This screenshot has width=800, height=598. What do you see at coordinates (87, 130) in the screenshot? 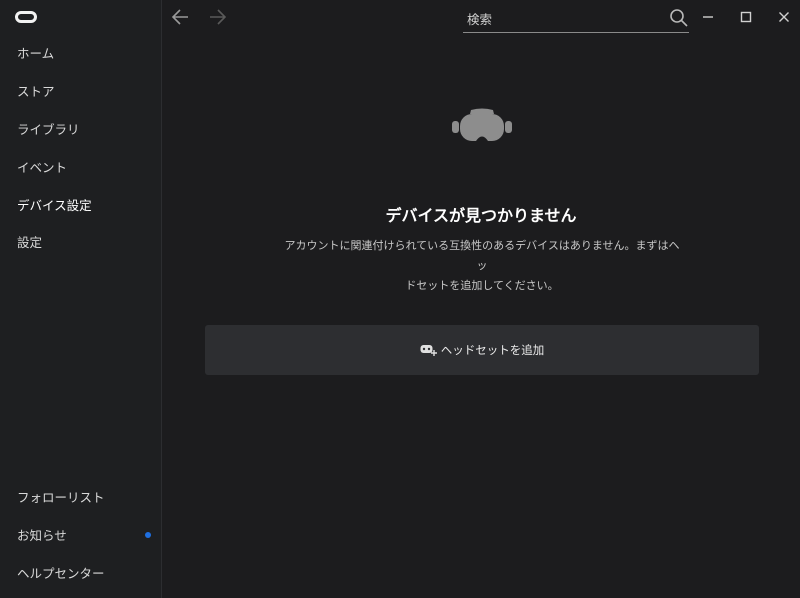
I see `sidebar-item-library: ライブラリ` at bounding box center [87, 130].